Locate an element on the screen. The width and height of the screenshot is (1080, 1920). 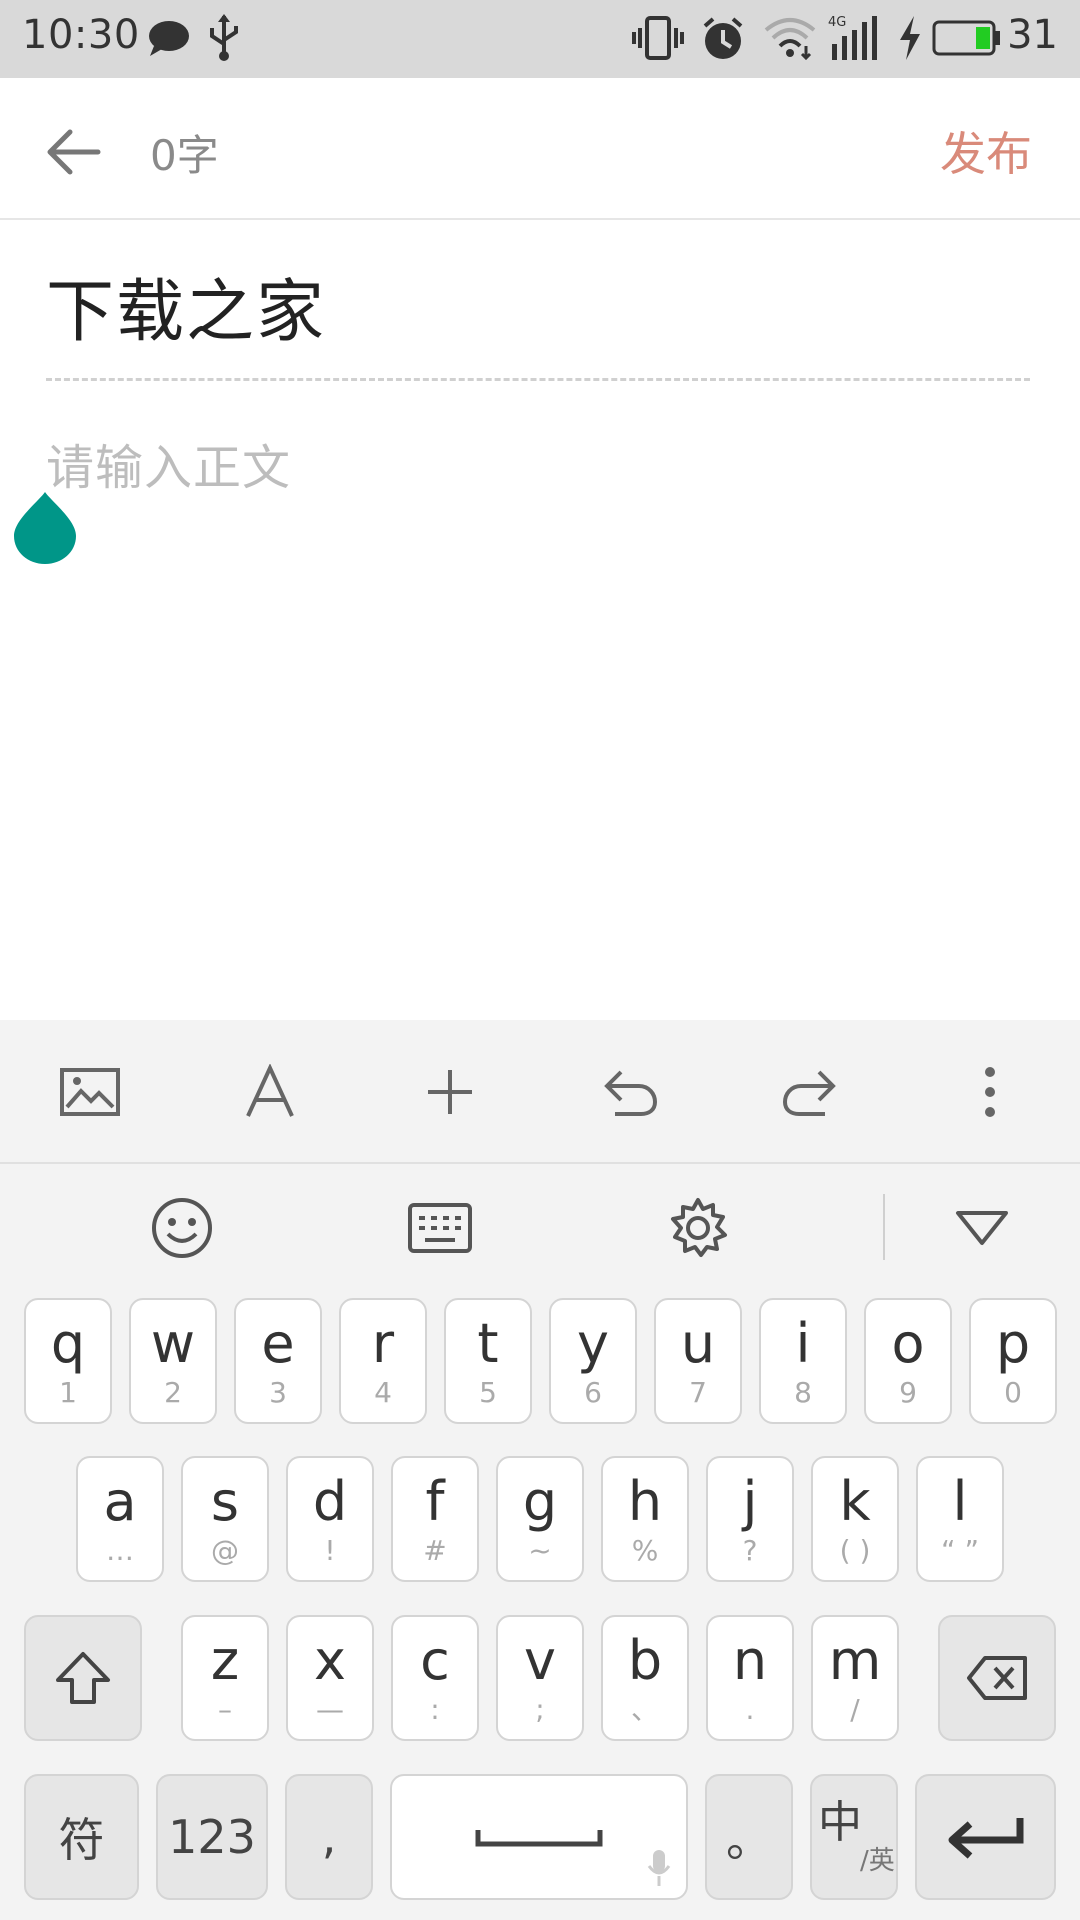
undo-icon is located at coordinates (631, 1093).